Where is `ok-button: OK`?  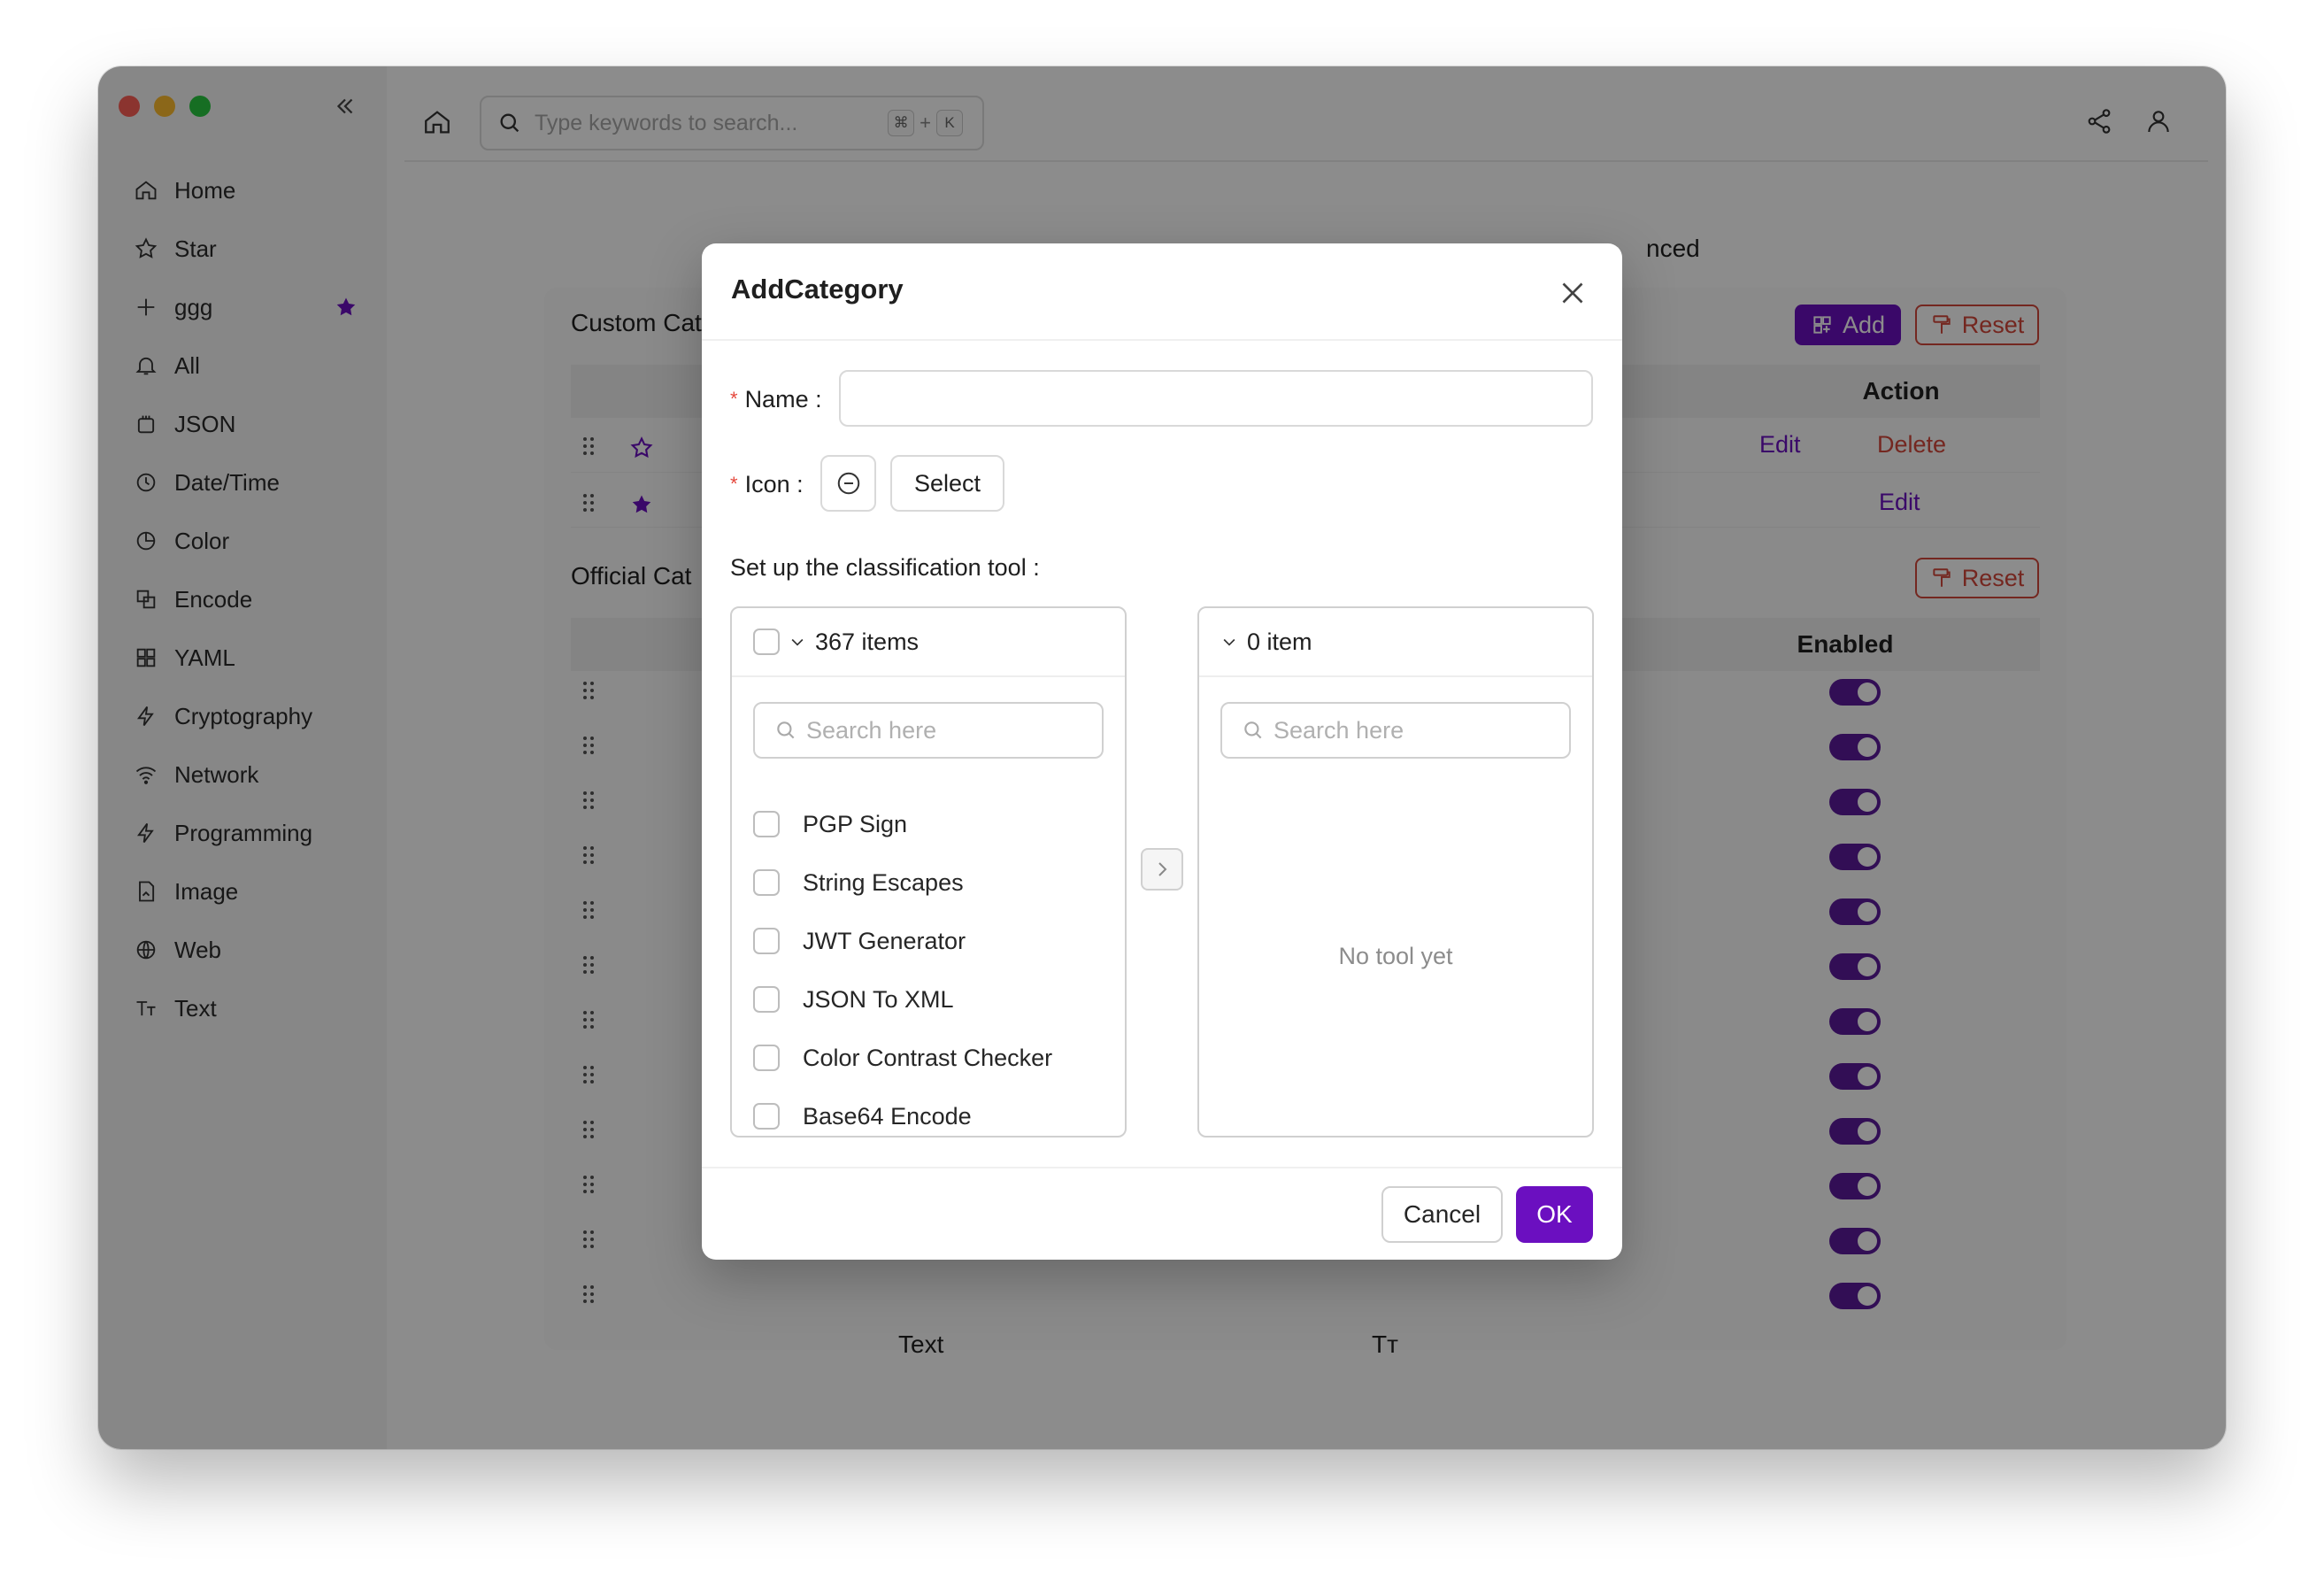 ok-button: OK is located at coordinates (1554, 1214).